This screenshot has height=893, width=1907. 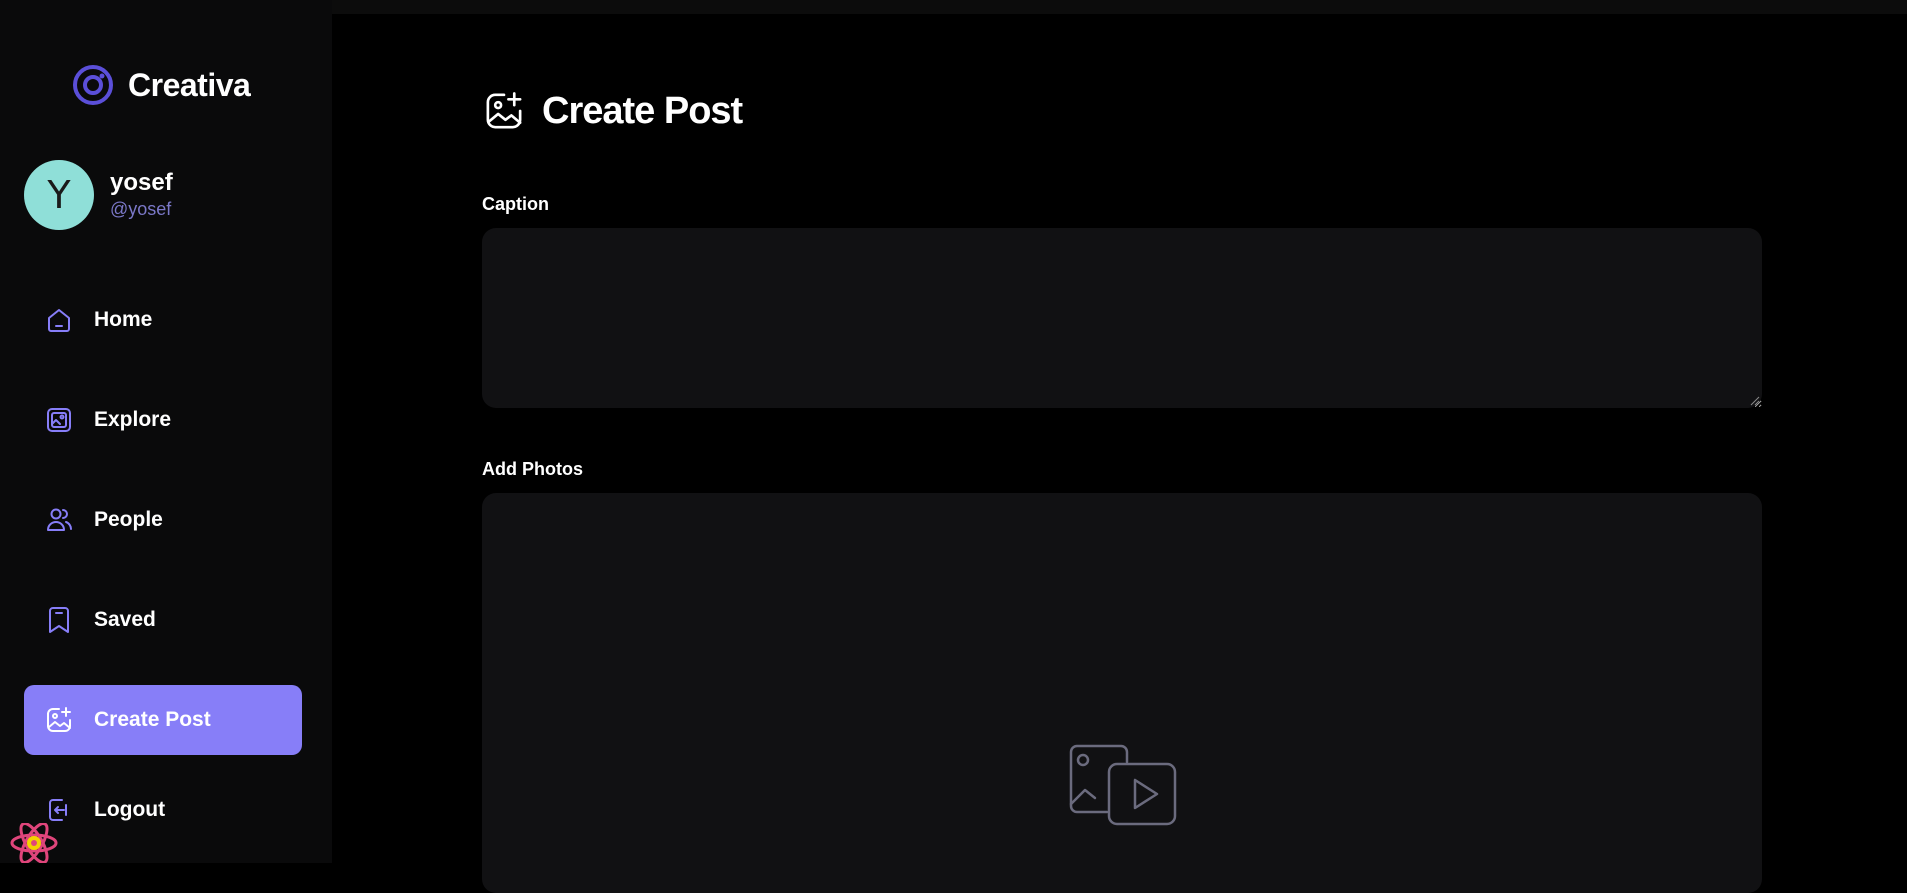 I want to click on sidebar-item-label: People, so click(x=128, y=519).